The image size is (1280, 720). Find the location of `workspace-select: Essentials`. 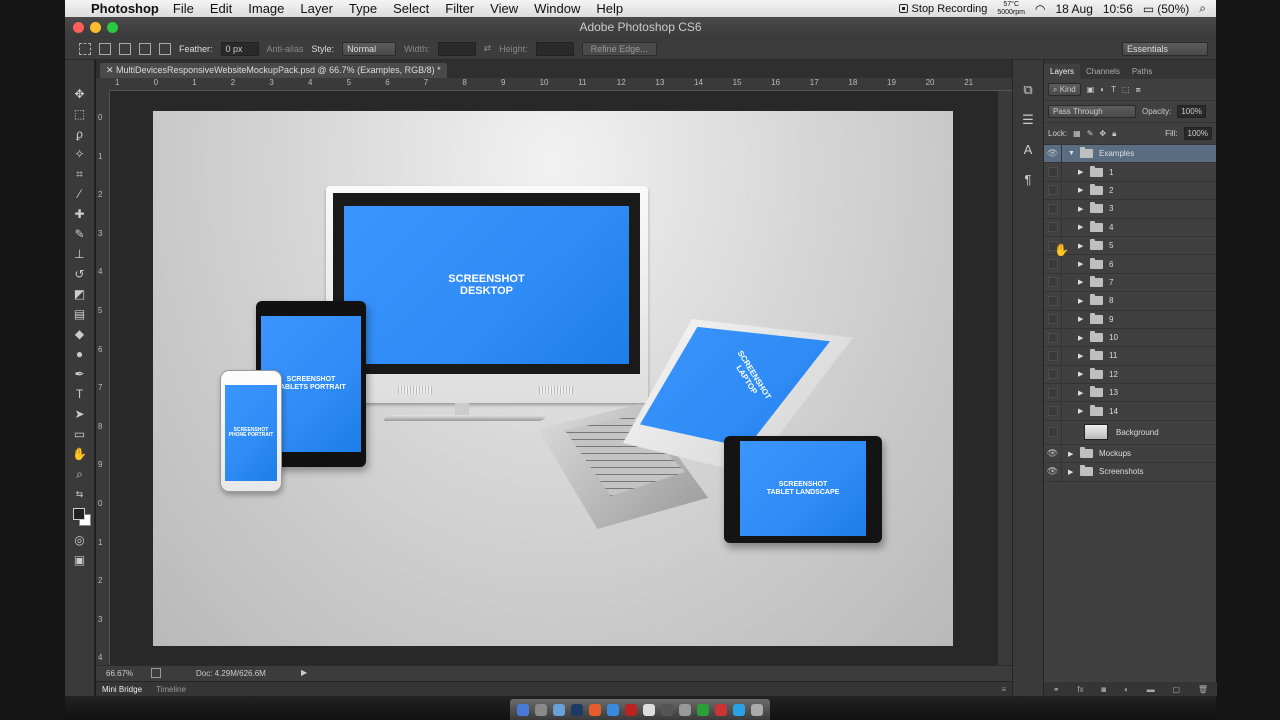

workspace-select: Essentials is located at coordinates (1165, 49).